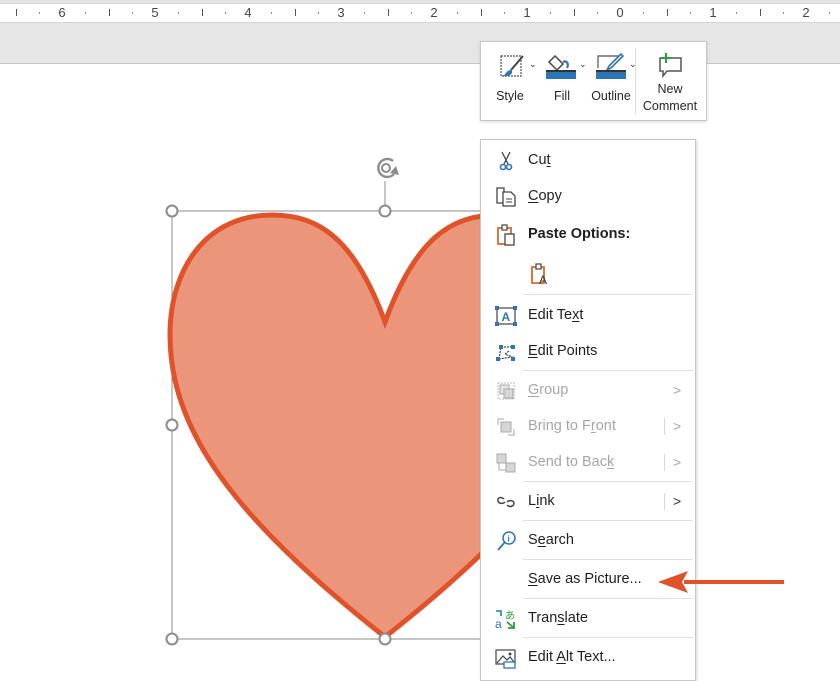 The height and width of the screenshot is (681, 840). What do you see at coordinates (539, 160) in the screenshot?
I see `menu-item-label: Cut` at bounding box center [539, 160].